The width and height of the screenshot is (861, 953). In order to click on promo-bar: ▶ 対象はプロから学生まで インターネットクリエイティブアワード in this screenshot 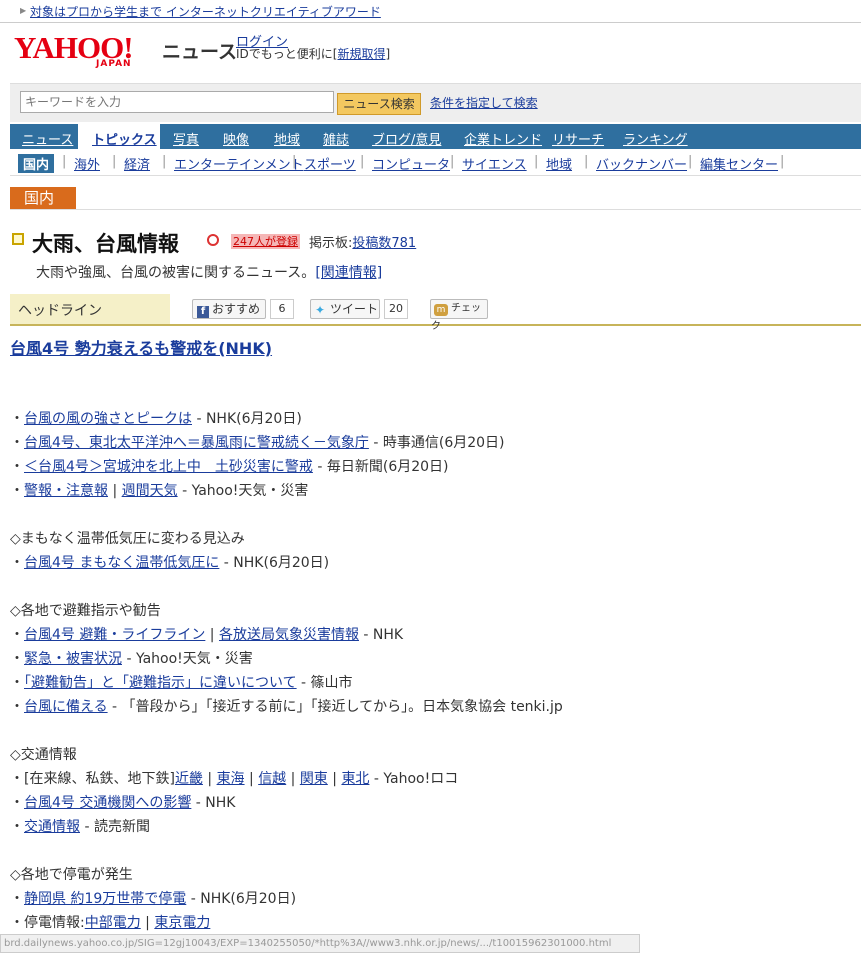, I will do `click(430, 11)`.